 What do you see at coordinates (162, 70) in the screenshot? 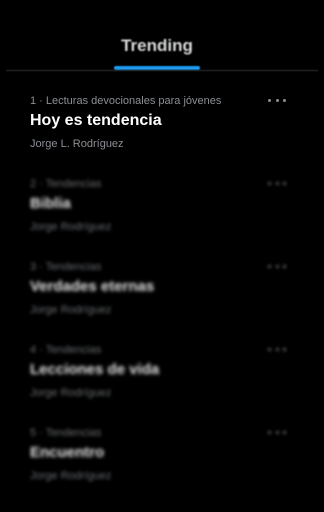
I see `tab-divider` at bounding box center [162, 70].